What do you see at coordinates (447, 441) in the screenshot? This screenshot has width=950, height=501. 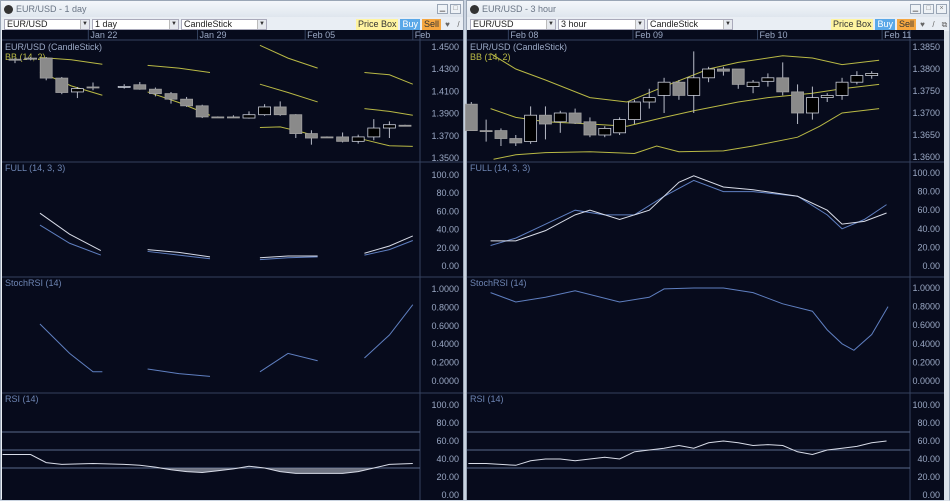 I see `rsi-axis-tick: 60.00` at bounding box center [447, 441].